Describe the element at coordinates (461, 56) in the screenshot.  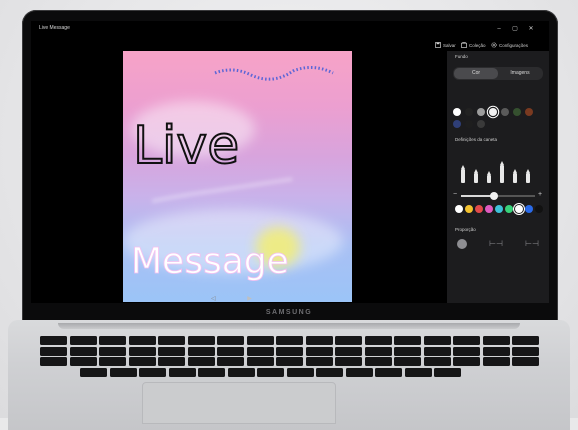
I see `background-title: Fundo` at that location.